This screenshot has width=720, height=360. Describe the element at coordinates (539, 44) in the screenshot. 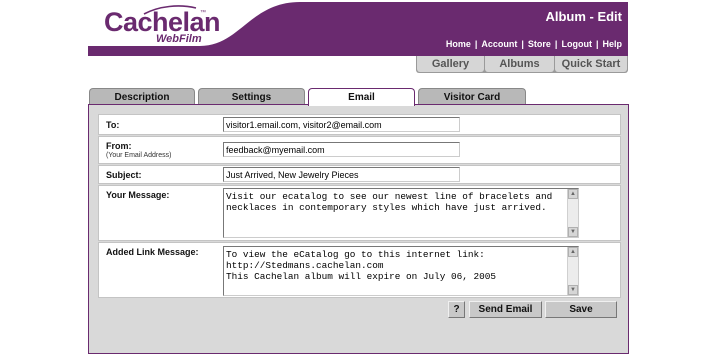

I see `nav-store: Store` at that location.